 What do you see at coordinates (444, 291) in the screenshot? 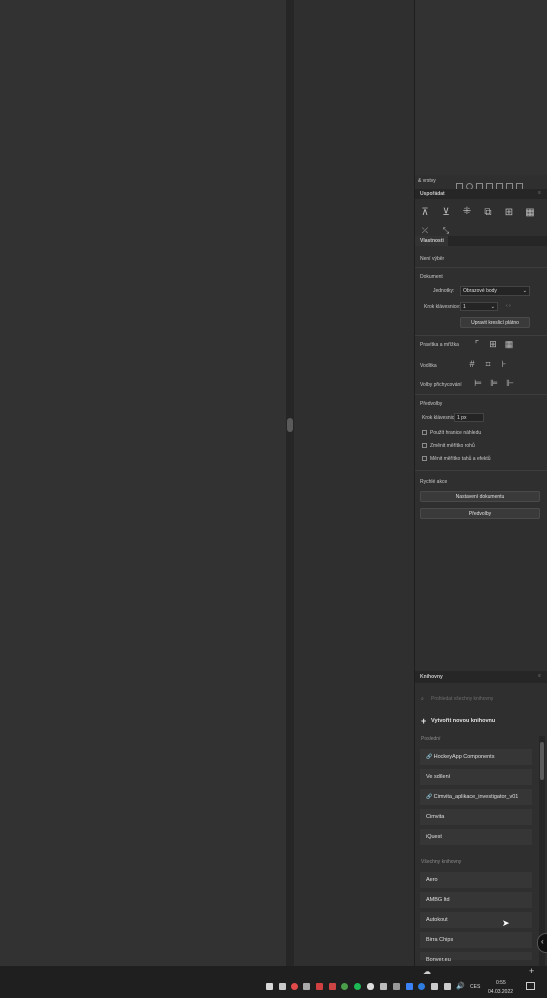
I see `units-label: Jednotky:` at bounding box center [444, 291].